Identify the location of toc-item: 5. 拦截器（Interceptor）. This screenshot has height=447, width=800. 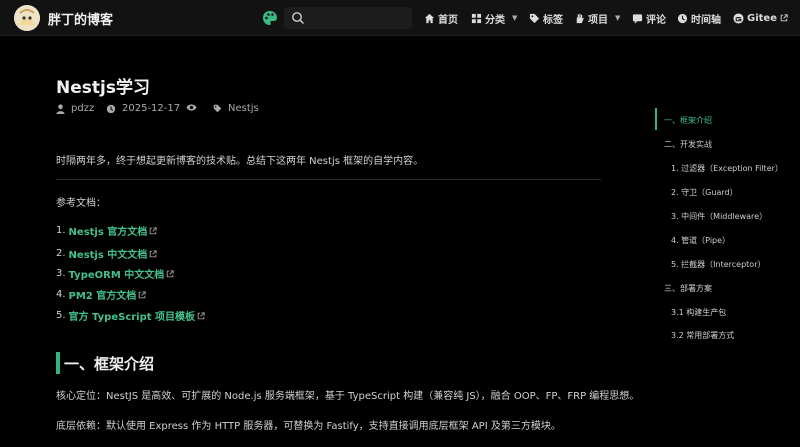
(718, 264).